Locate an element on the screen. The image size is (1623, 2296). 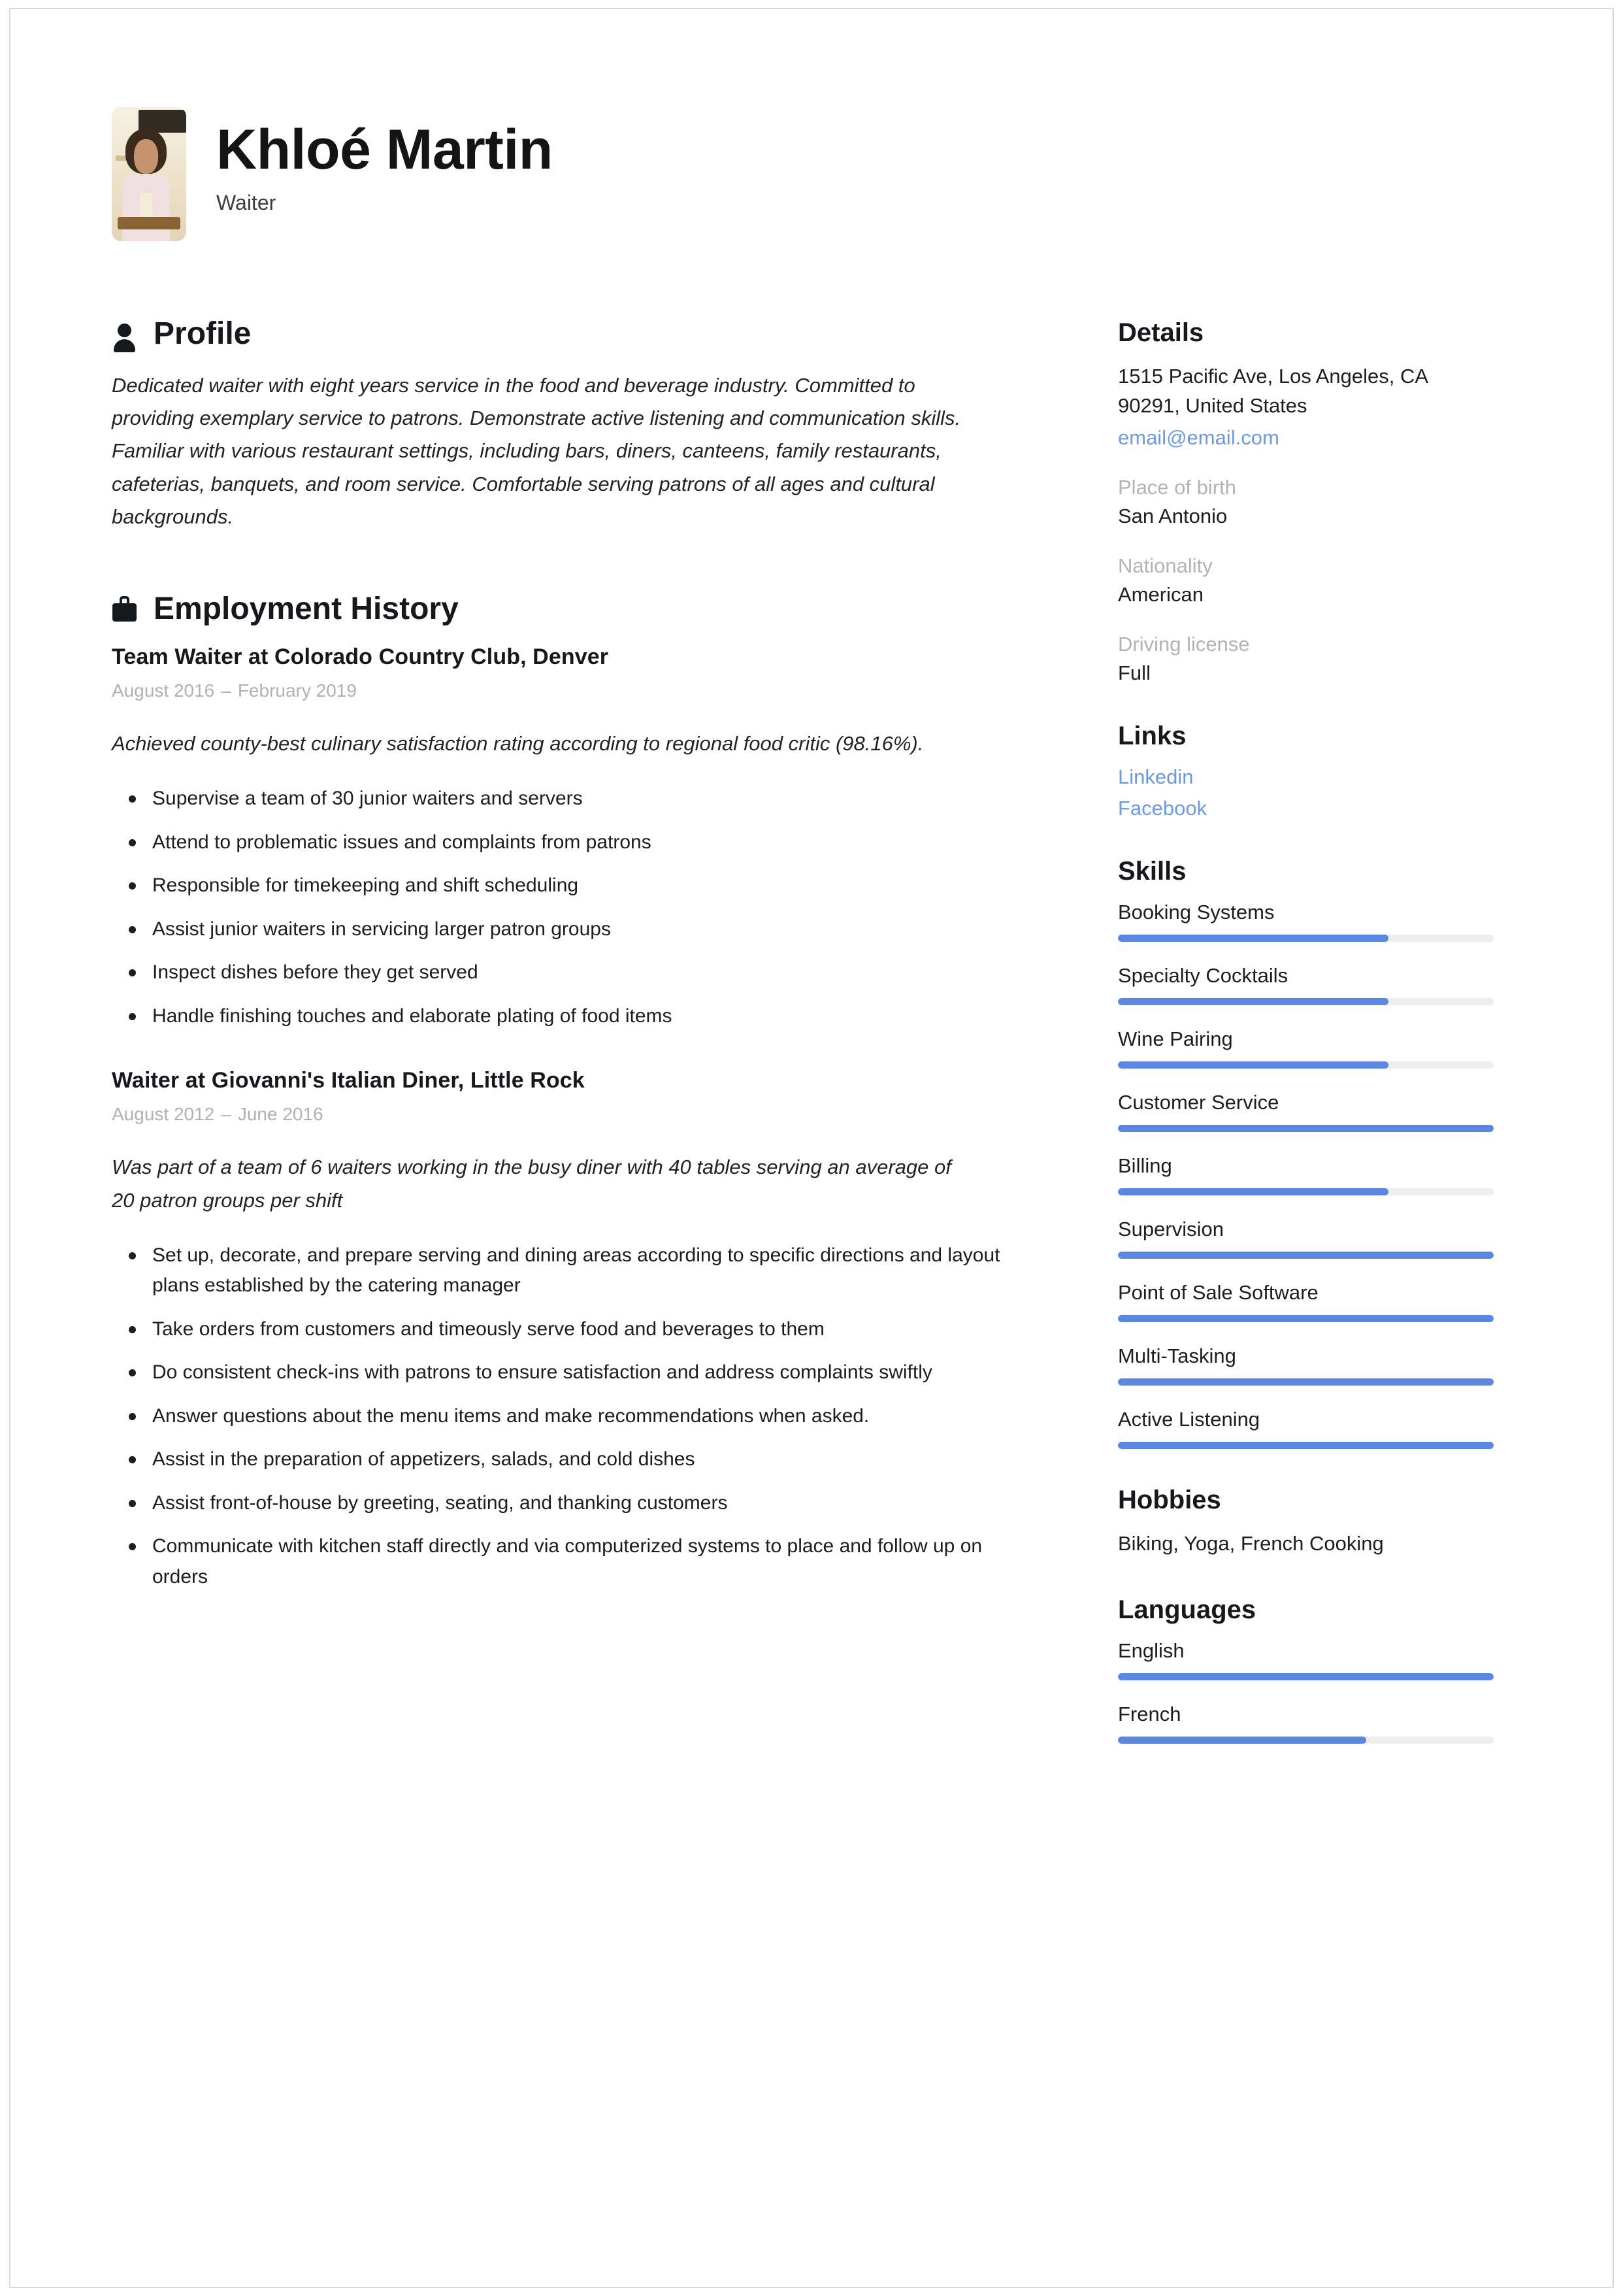
email-link: email@email.com is located at coordinates (1198, 438).